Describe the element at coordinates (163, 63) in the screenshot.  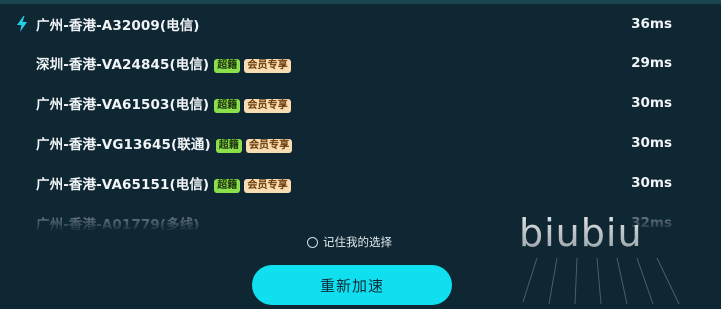
I see `server-name: 深圳-香港-VA24845(电信) 超籍 会员专享` at that location.